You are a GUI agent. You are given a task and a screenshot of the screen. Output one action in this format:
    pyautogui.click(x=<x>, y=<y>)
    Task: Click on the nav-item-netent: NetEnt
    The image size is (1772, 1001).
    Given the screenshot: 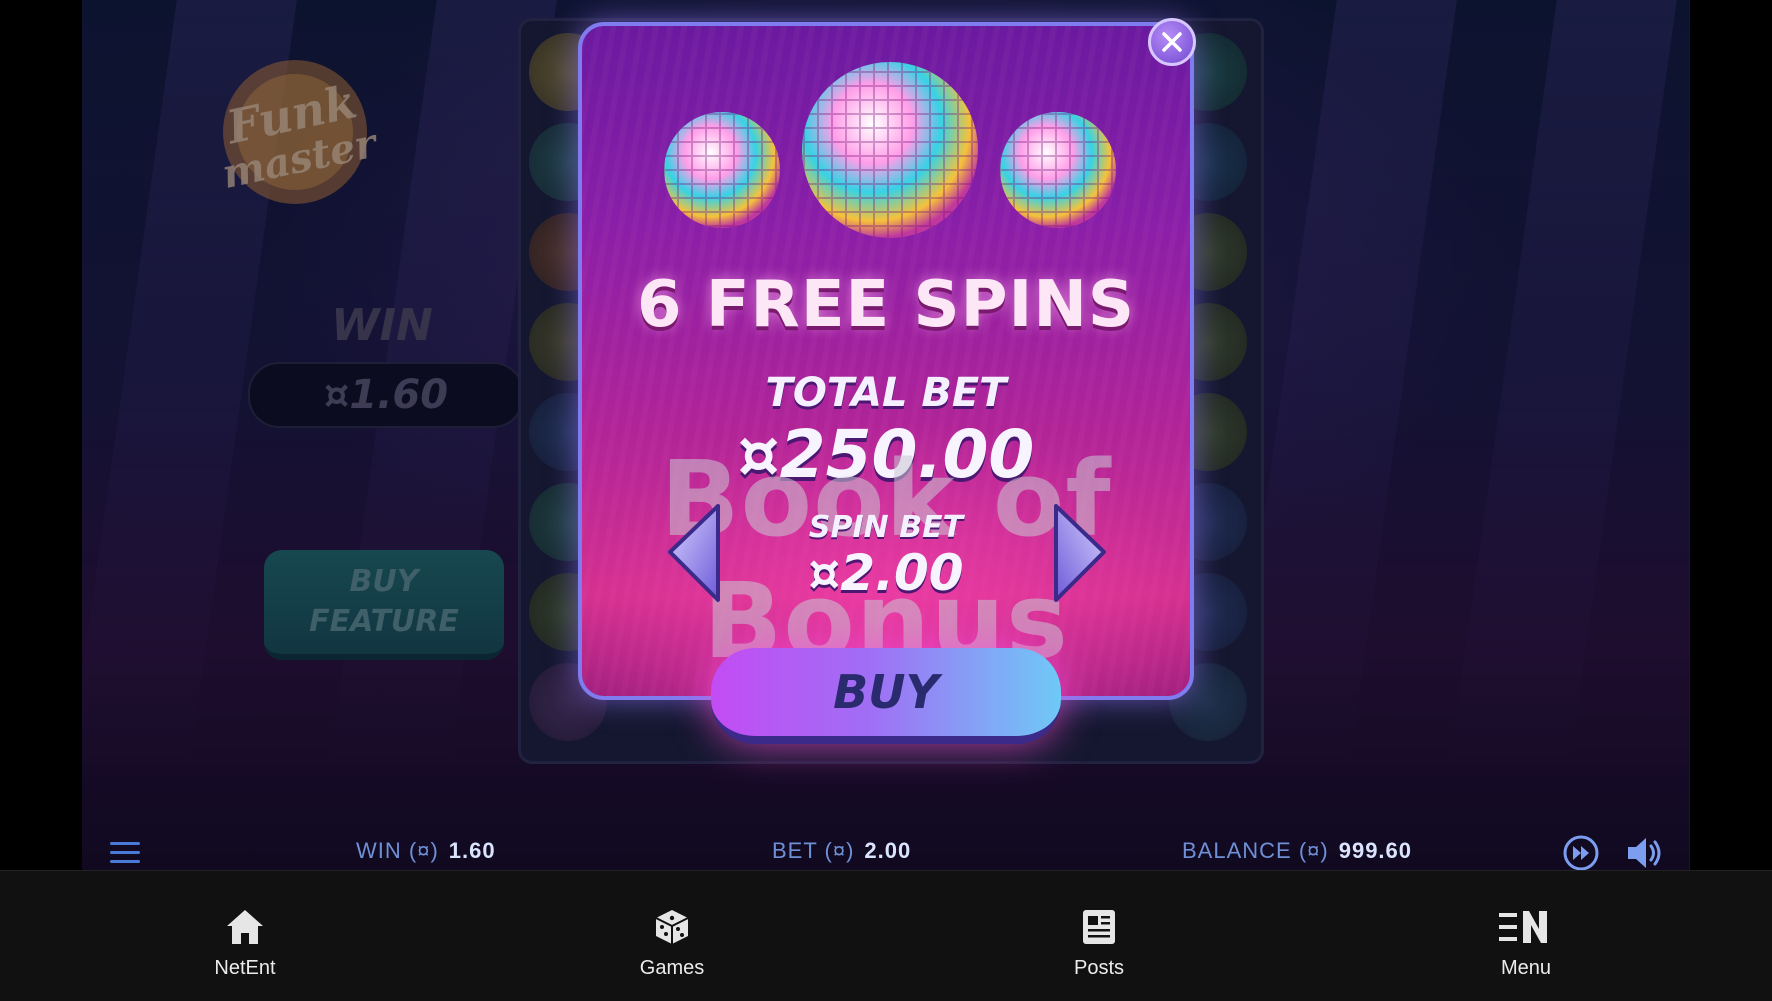 What is the action you would take?
    pyautogui.click(x=245, y=943)
    